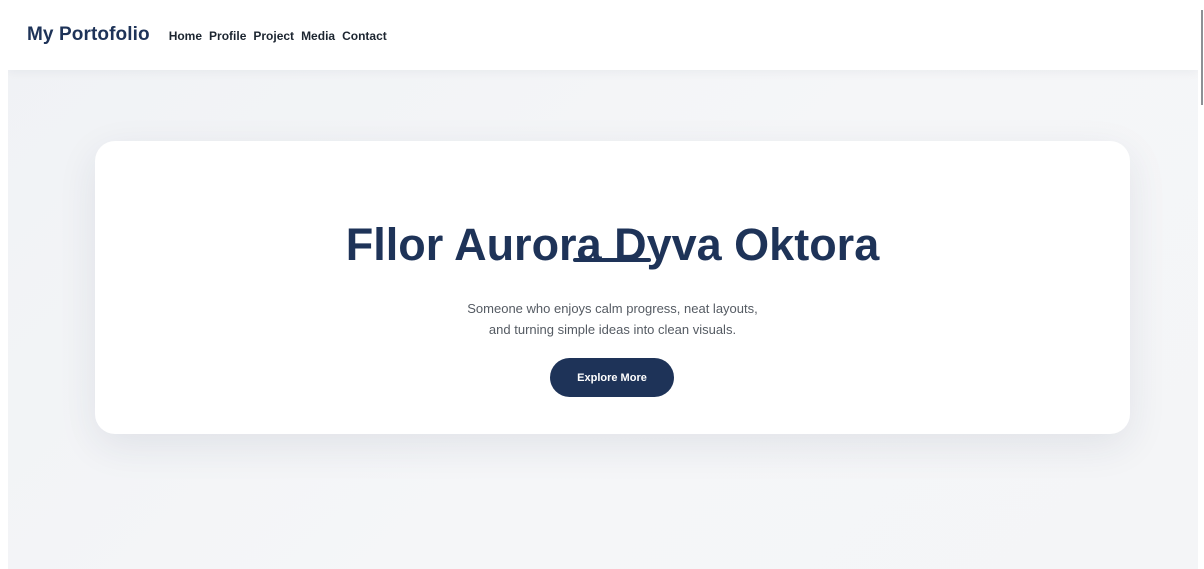  I want to click on nav-link-contact: Contact, so click(364, 36).